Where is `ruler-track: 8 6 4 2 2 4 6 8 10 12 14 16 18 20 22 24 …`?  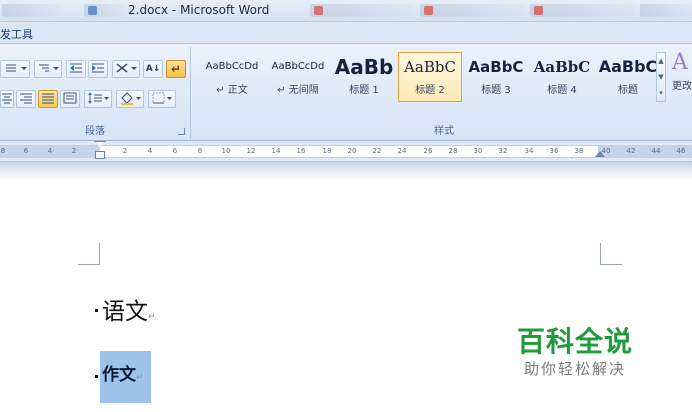 ruler-track: 8 6 4 2 2 4 6 8 10 12 14 16 18 20 22 24 … is located at coordinates (346, 151).